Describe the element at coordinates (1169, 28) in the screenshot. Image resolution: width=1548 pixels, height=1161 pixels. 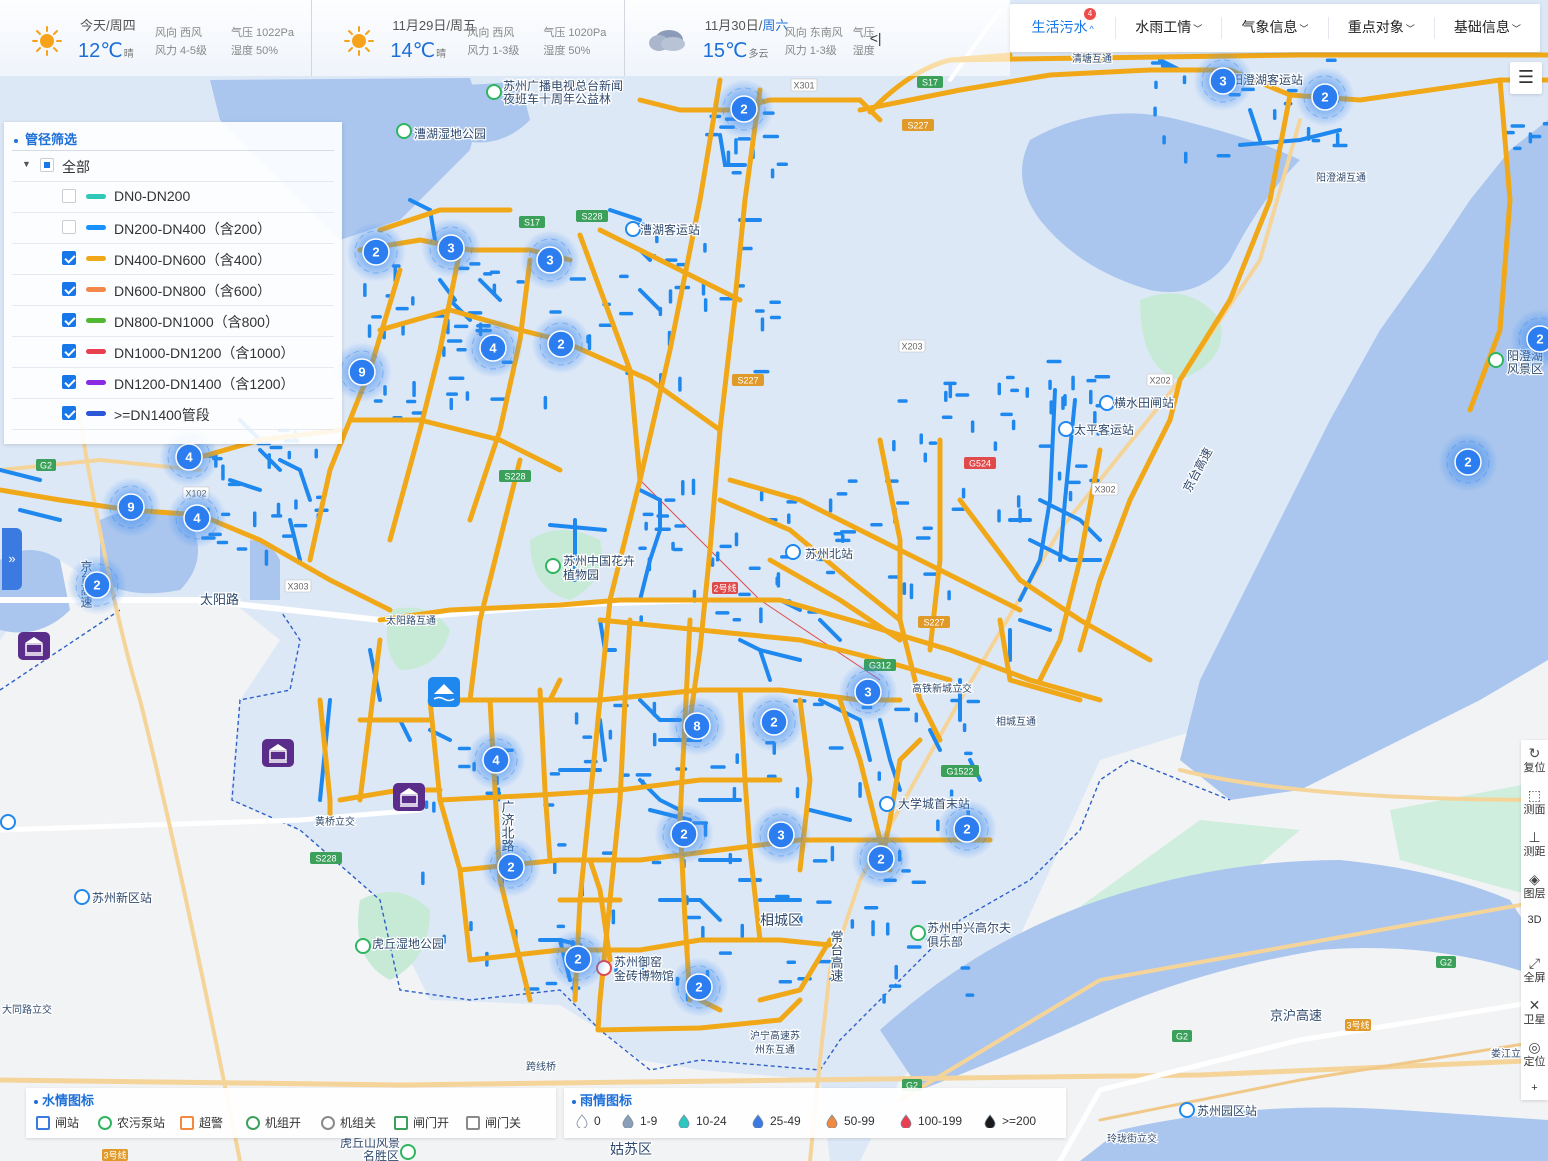
I see `nav-water-rain: 水雨工情 ﹀` at that location.